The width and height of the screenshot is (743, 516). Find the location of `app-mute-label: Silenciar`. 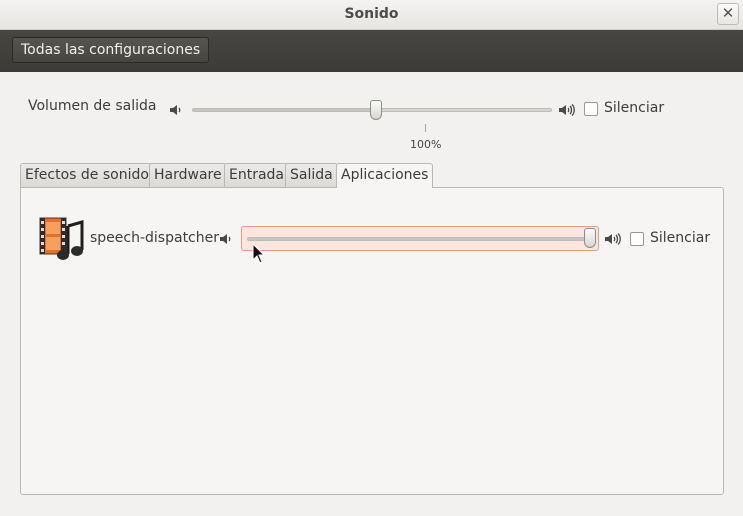

app-mute-label: Silenciar is located at coordinates (680, 238).